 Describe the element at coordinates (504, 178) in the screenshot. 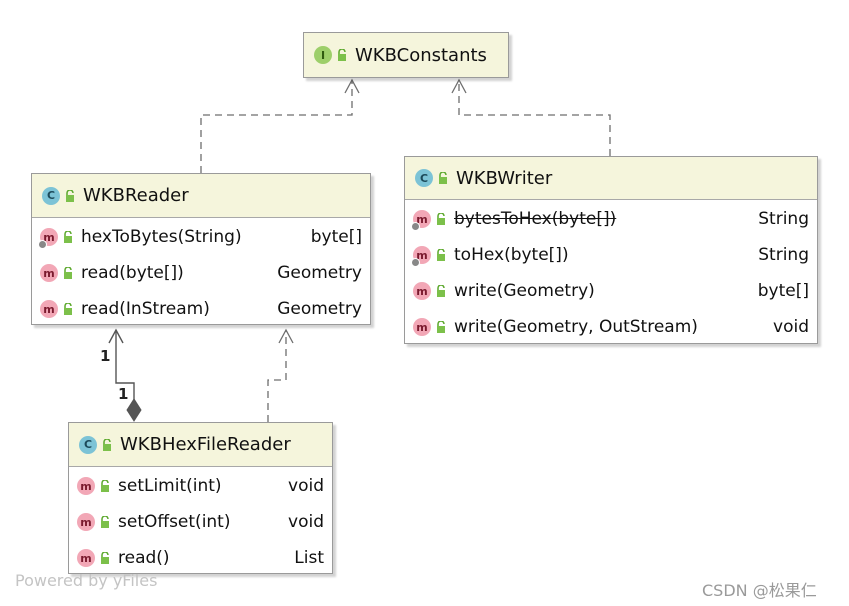

I see `class-title: WKBWriter` at that location.